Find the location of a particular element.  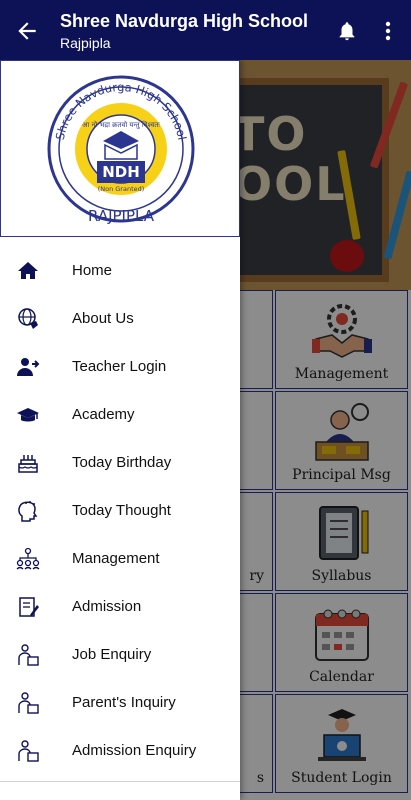

menu-item-management: Management is located at coordinates (120, 559).